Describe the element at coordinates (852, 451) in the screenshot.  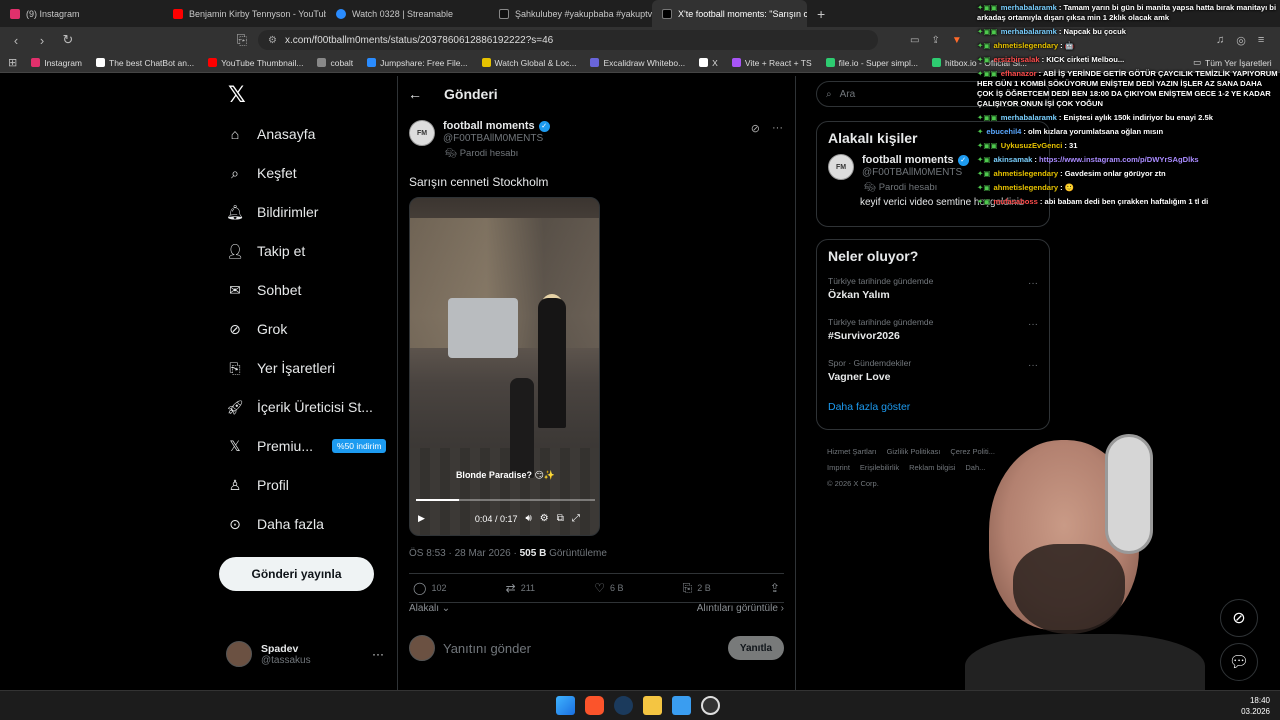
I see `footer-link: Hizmet Şartları` at that location.